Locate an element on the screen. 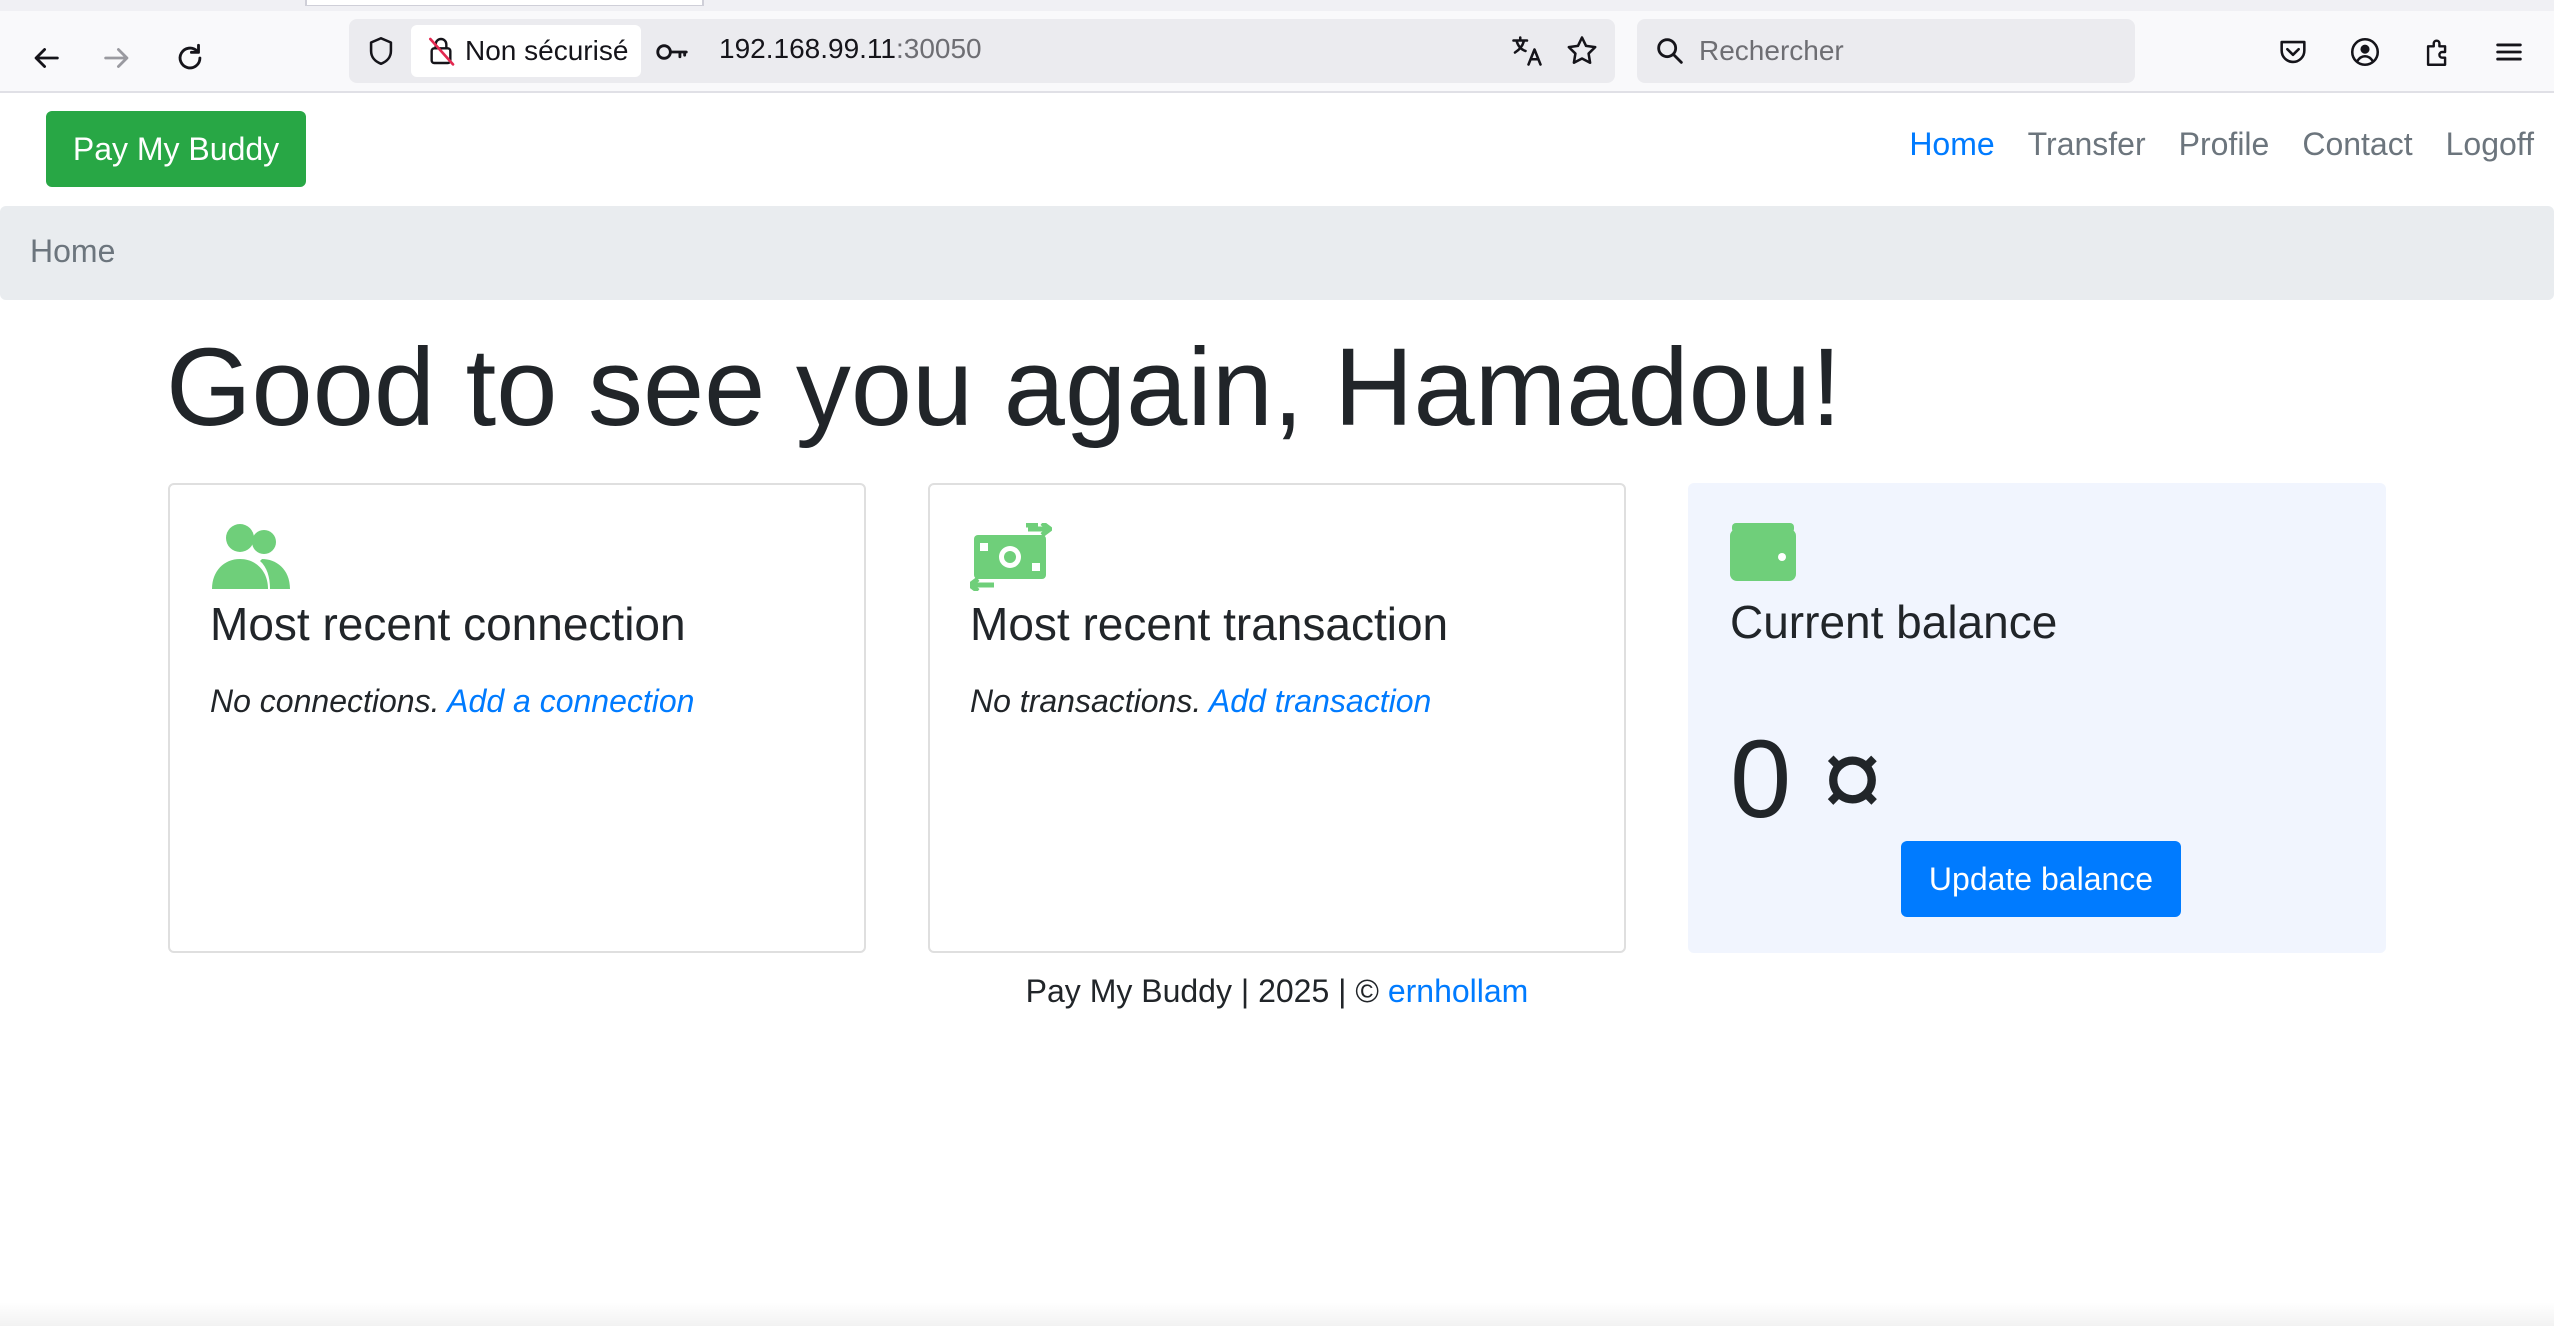 This screenshot has width=2554, height=1326. hamburger-menu-icon is located at coordinates (2509, 52).